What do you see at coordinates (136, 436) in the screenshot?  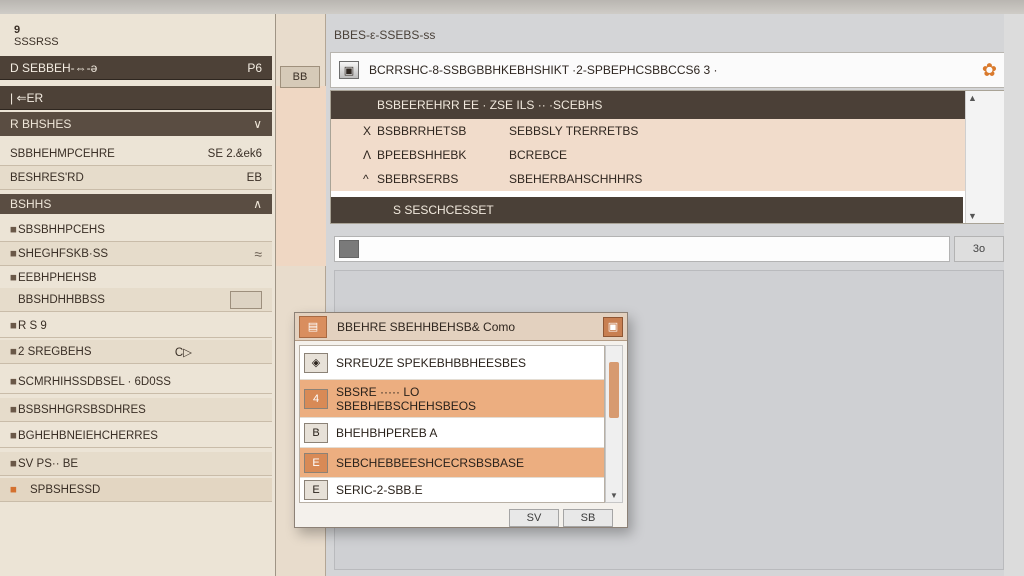 I see `list-item: ■ BGHEHBNEIEHCHERRES` at bounding box center [136, 436].